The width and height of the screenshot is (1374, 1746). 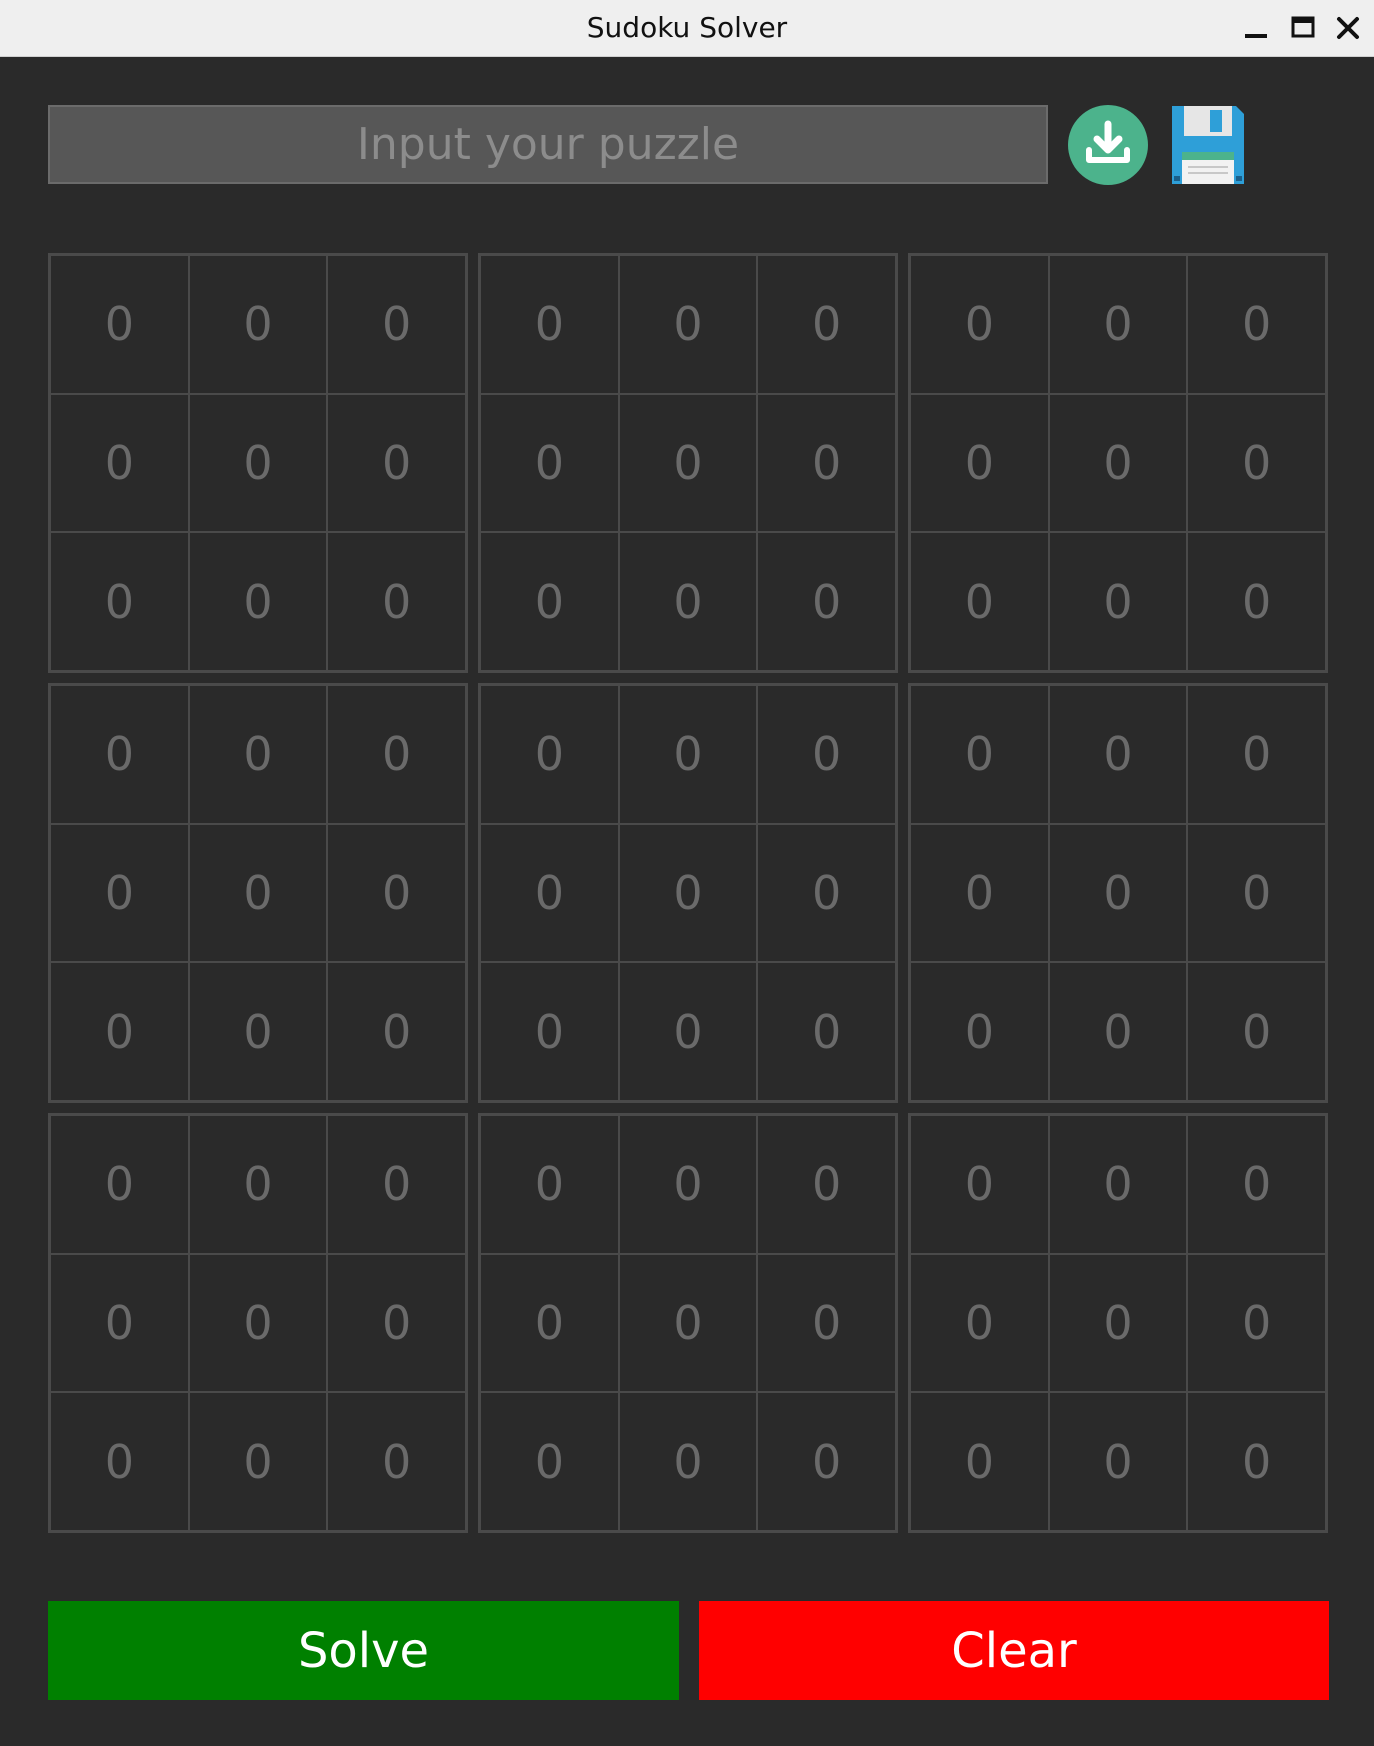 I want to click on maximize-button, so click(x=1302, y=28).